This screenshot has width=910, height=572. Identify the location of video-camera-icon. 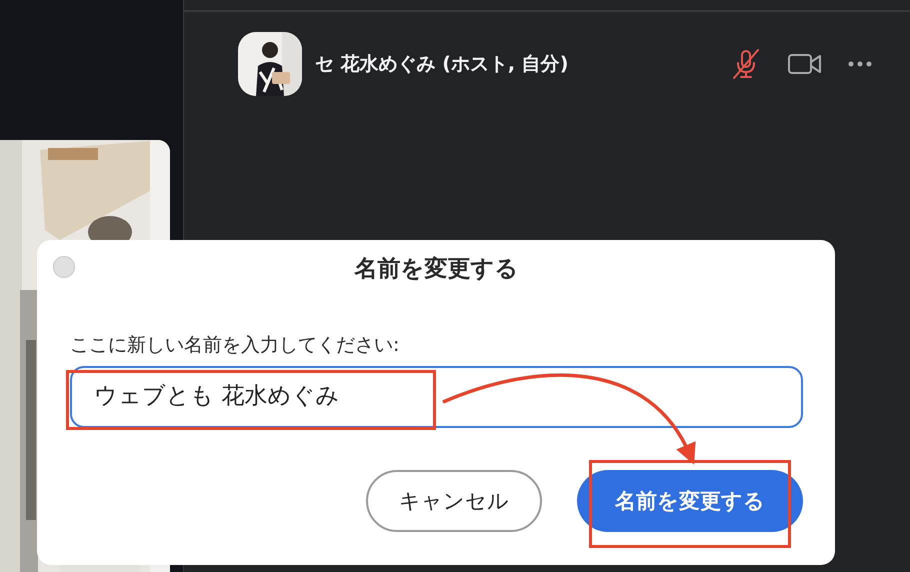
(805, 64).